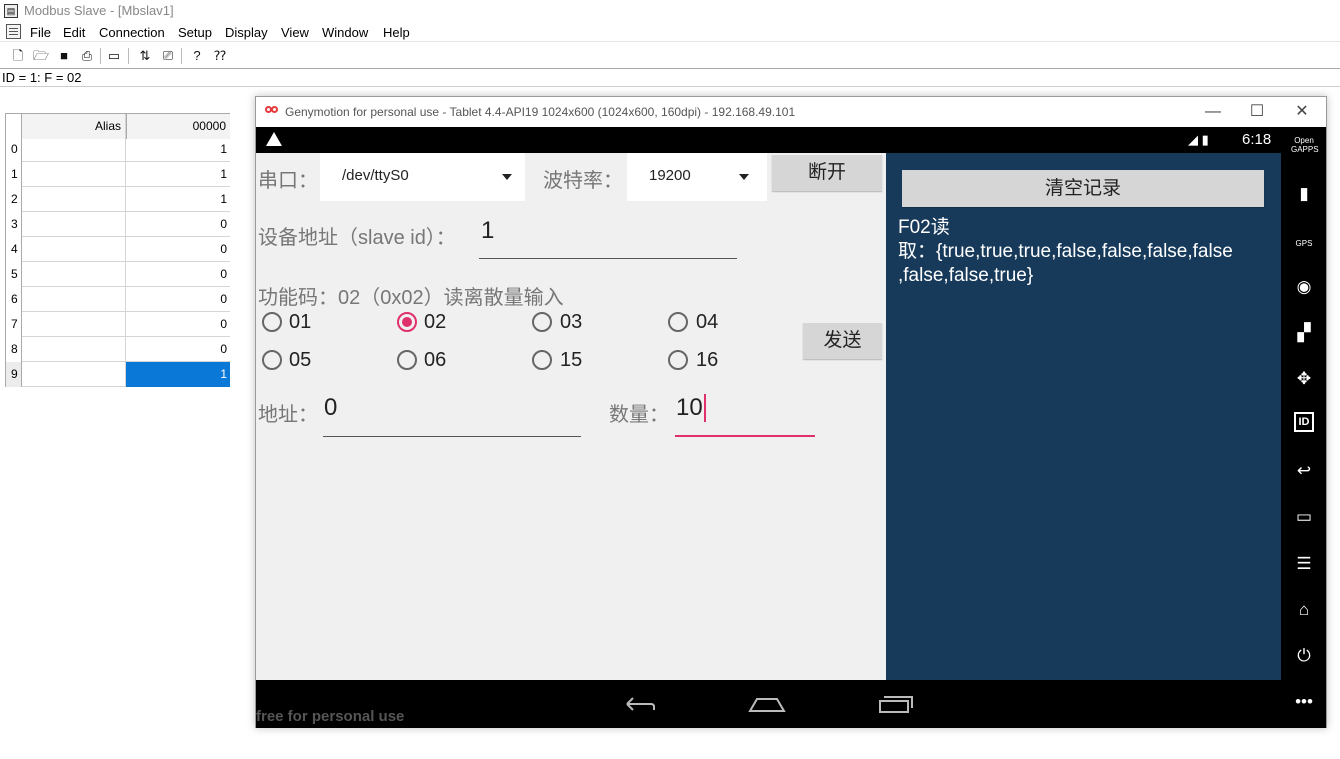 The image size is (1340, 759). What do you see at coordinates (40, 32) in the screenshot?
I see `menu-file: File` at bounding box center [40, 32].